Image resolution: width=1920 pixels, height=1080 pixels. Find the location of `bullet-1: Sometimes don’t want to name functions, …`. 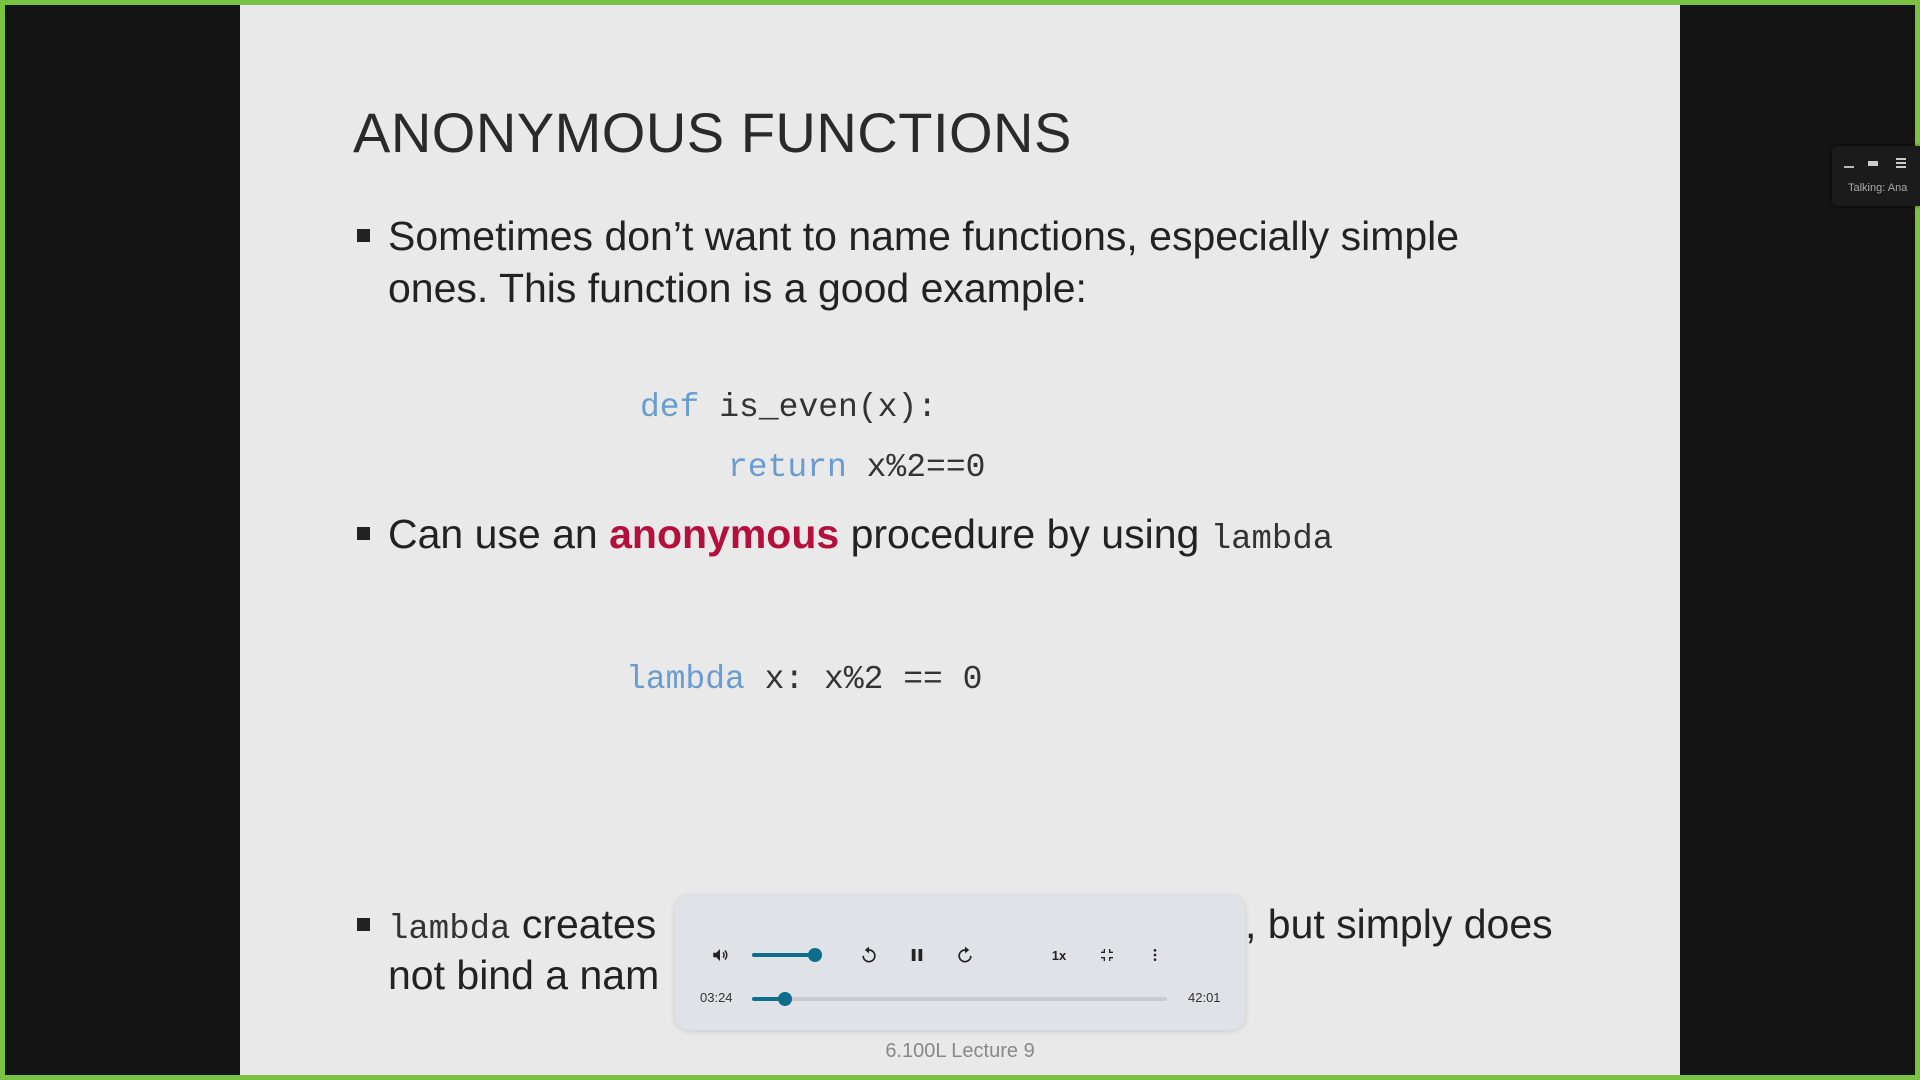

bullet-1: Sometimes don’t want to name functions, … is located at coordinates (924, 262).